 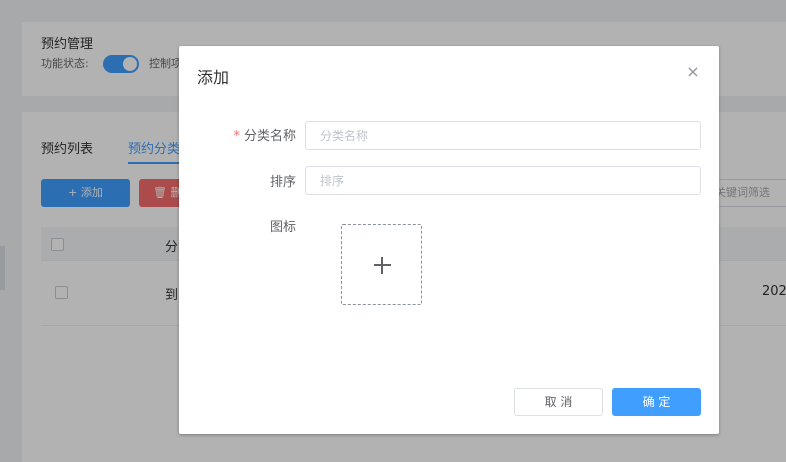 I want to click on confirm-button: 确 定, so click(x=656, y=402).